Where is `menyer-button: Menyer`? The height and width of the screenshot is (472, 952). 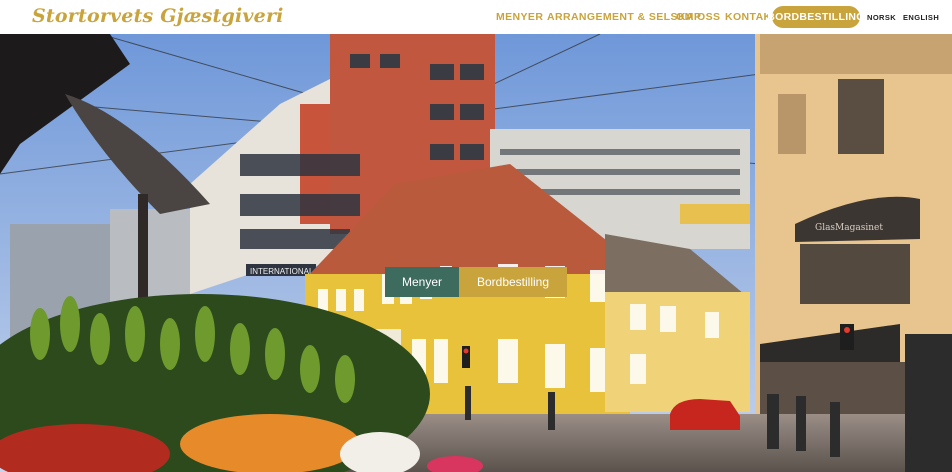 menyer-button: Menyer is located at coordinates (422, 282).